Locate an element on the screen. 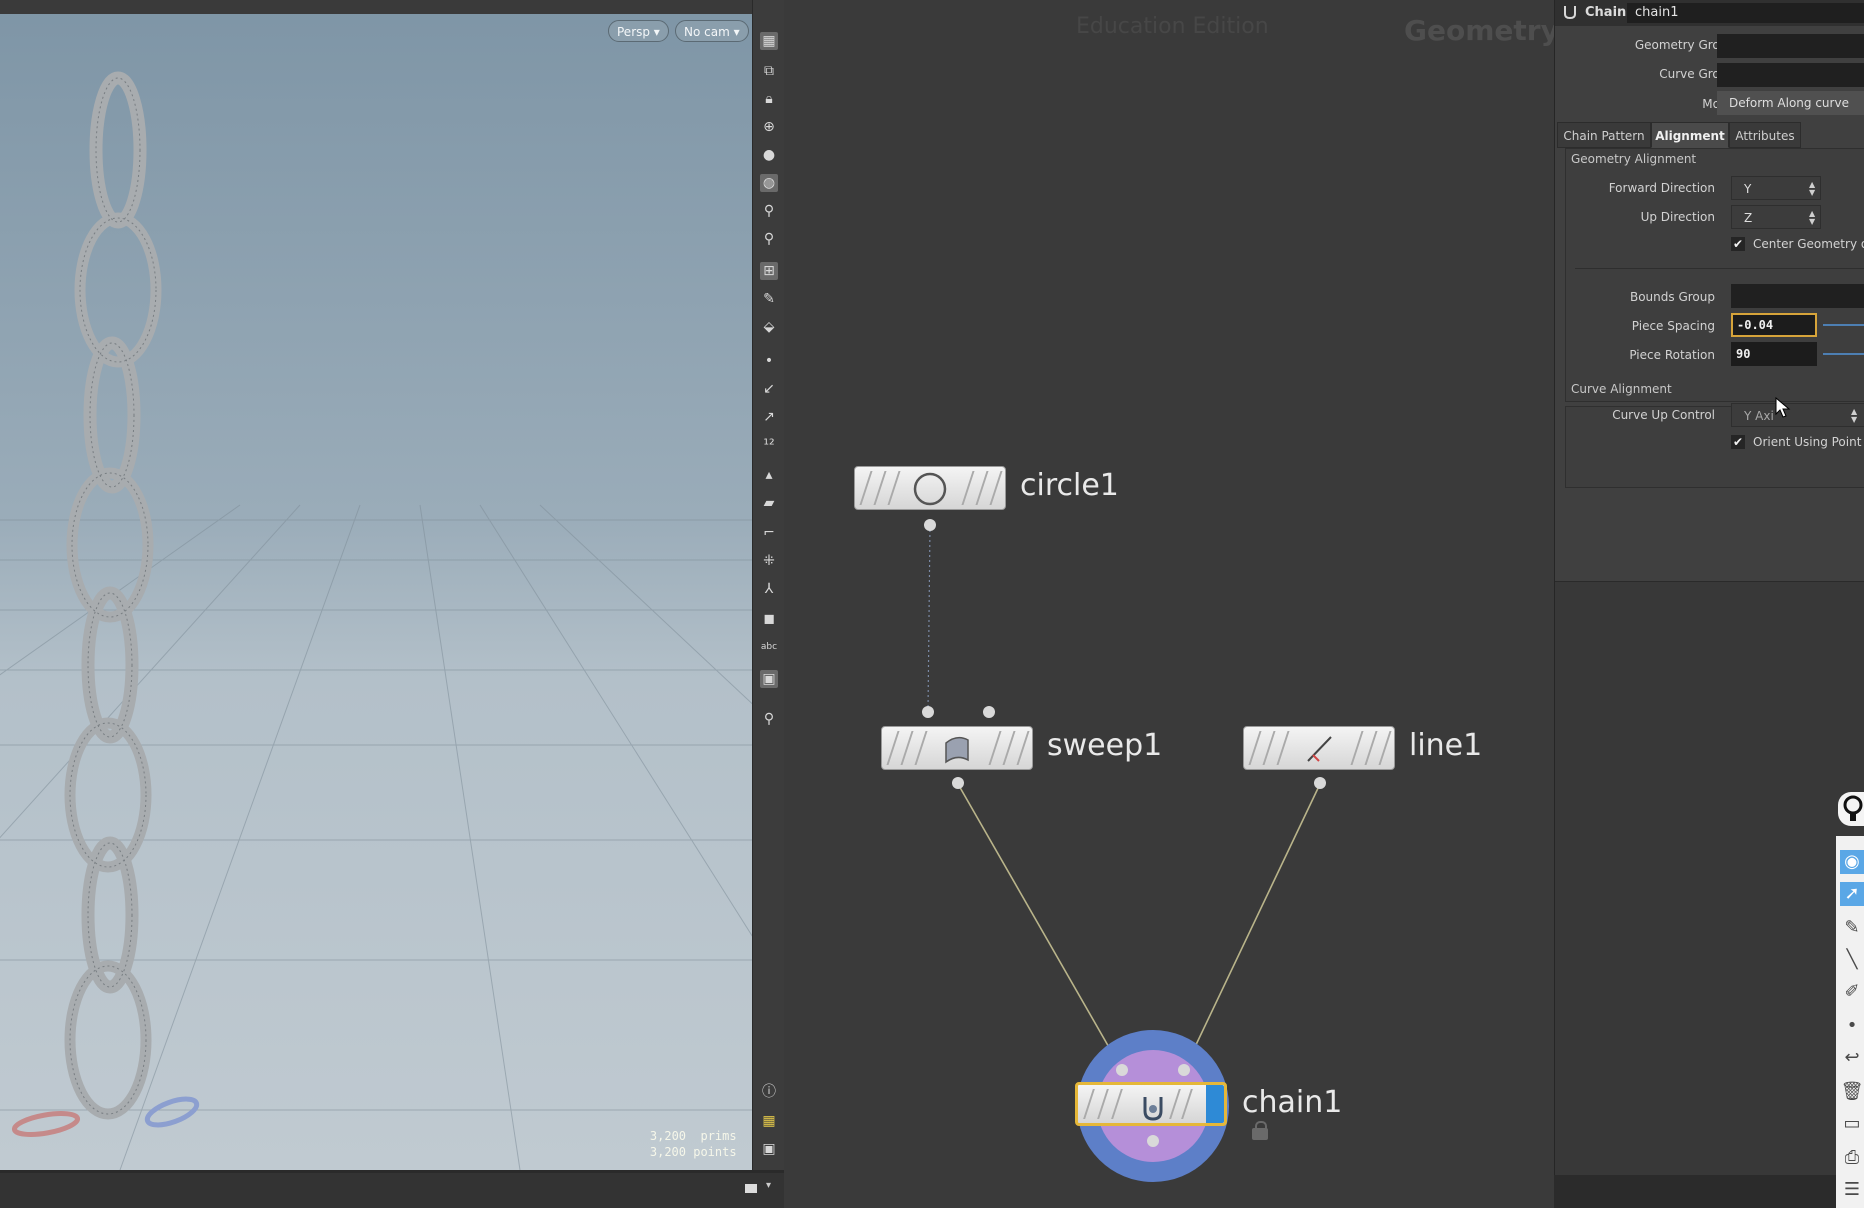 The image size is (1864, 1208). paint-icon: ⬙ is located at coordinates (769, 327).